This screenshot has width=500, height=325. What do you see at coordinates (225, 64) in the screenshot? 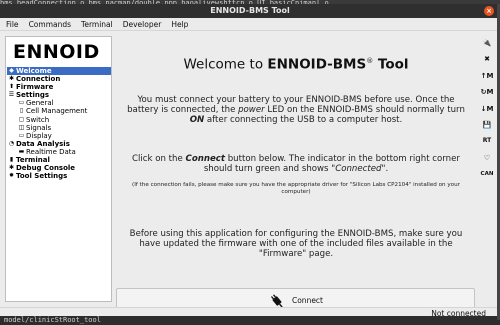
I see `title-prefix: Welcome to` at bounding box center [225, 64].